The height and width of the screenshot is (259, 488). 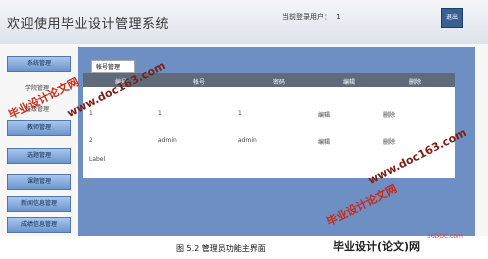 I want to click on brand-logo-text: 毕业设计(论文)网, so click(x=377, y=246).